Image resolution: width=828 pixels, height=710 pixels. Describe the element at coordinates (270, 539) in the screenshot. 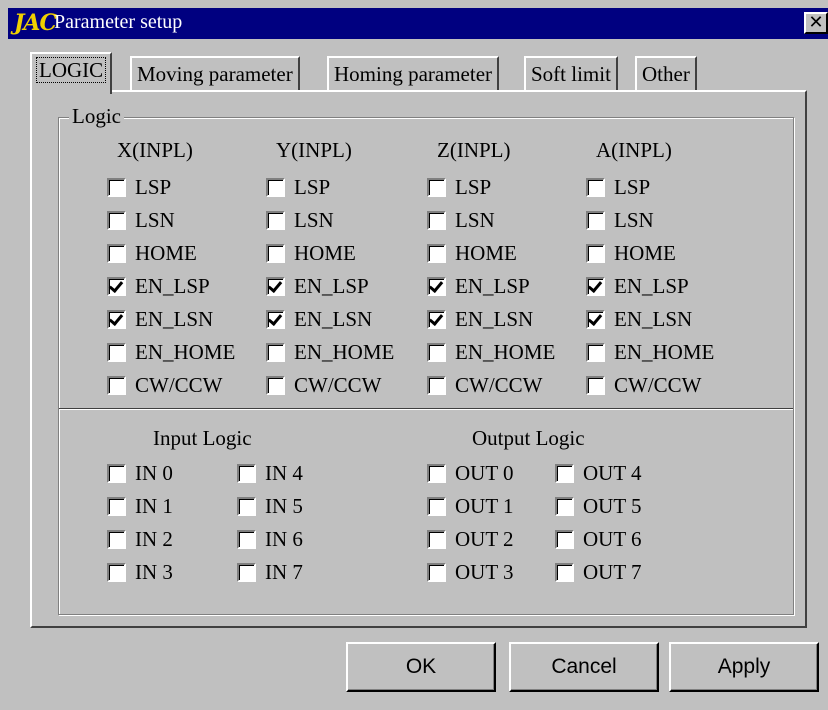

I see `input-logic-checkbox: IN 6` at that location.